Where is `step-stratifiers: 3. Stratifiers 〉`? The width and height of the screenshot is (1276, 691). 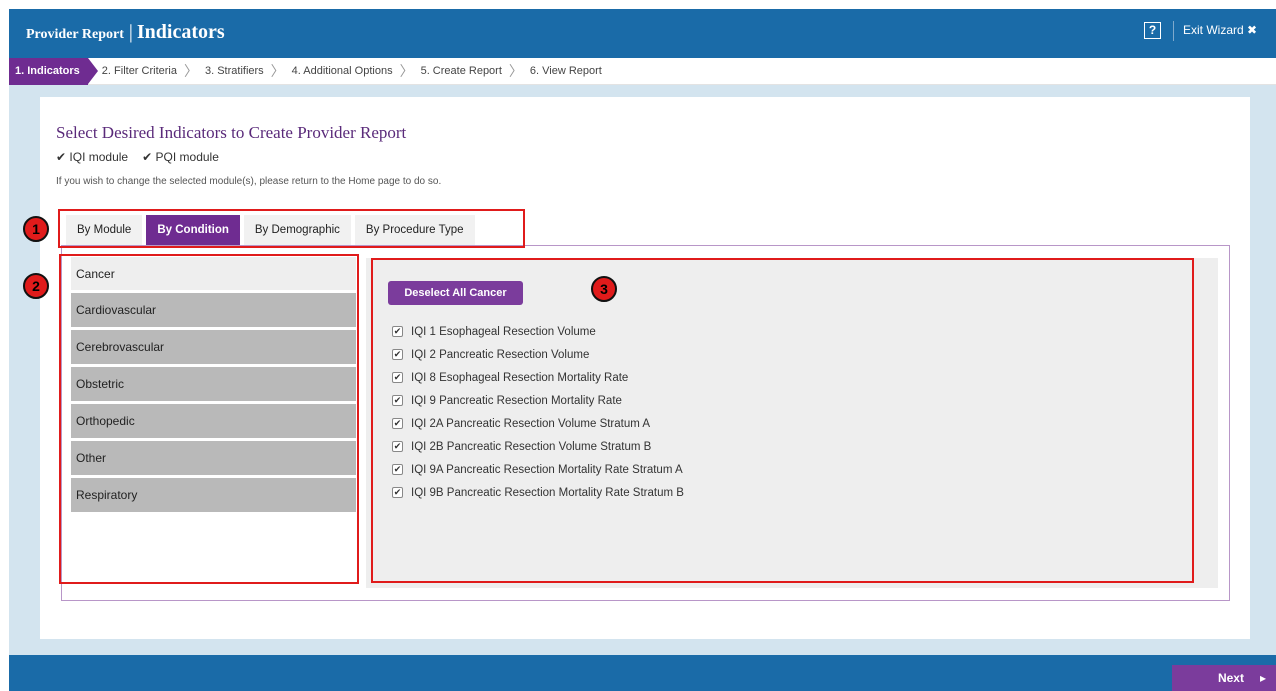
step-stratifiers: 3. Stratifiers 〉 is located at coordinates (248, 71).